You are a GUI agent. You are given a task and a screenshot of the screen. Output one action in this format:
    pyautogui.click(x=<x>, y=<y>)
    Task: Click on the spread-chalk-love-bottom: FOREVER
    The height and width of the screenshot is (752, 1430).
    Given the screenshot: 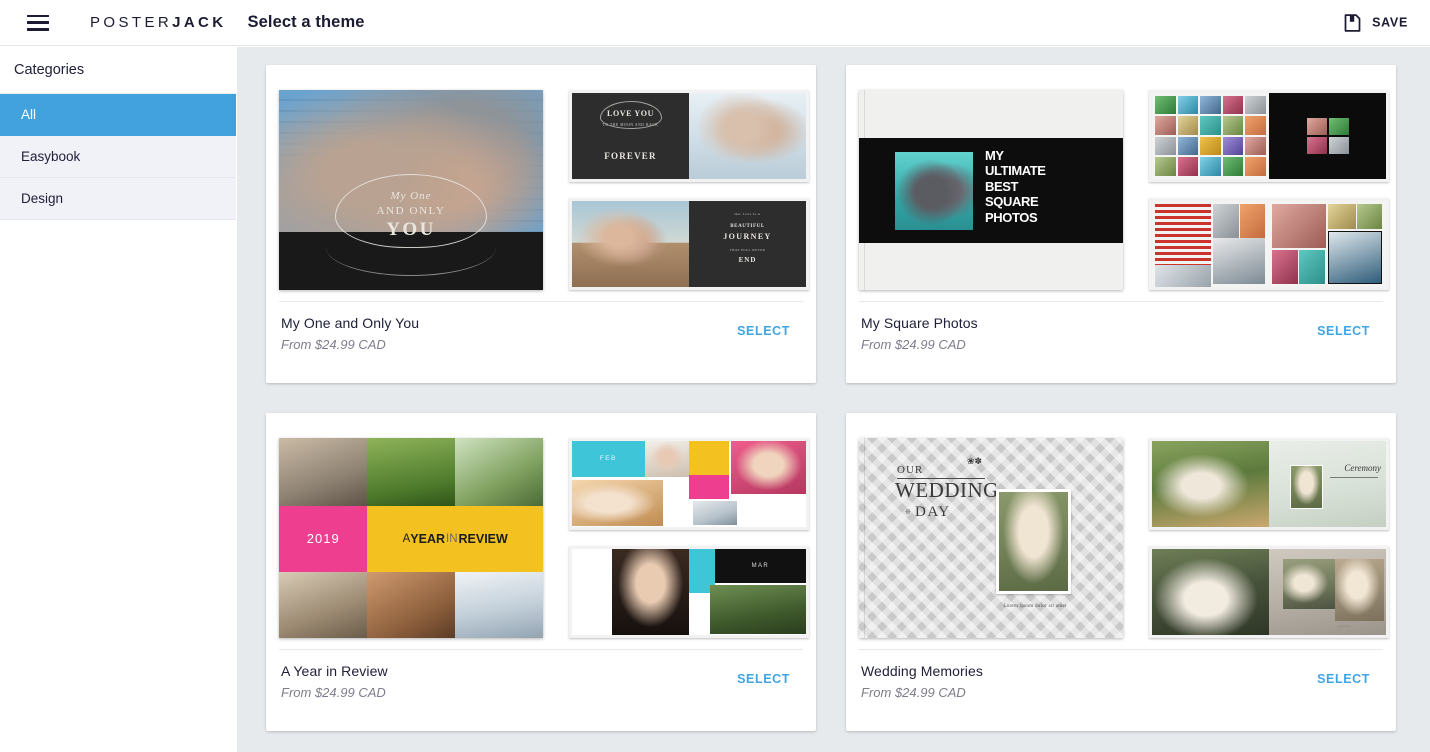 What is the action you would take?
    pyautogui.click(x=630, y=155)
    